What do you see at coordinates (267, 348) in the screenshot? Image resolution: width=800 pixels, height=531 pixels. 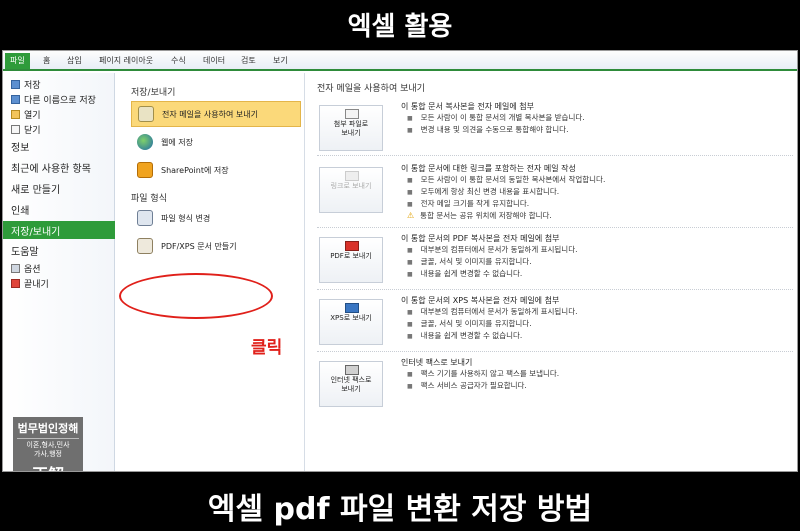 I see `click-annotation: 클릭` at bounding box center [267, 348].